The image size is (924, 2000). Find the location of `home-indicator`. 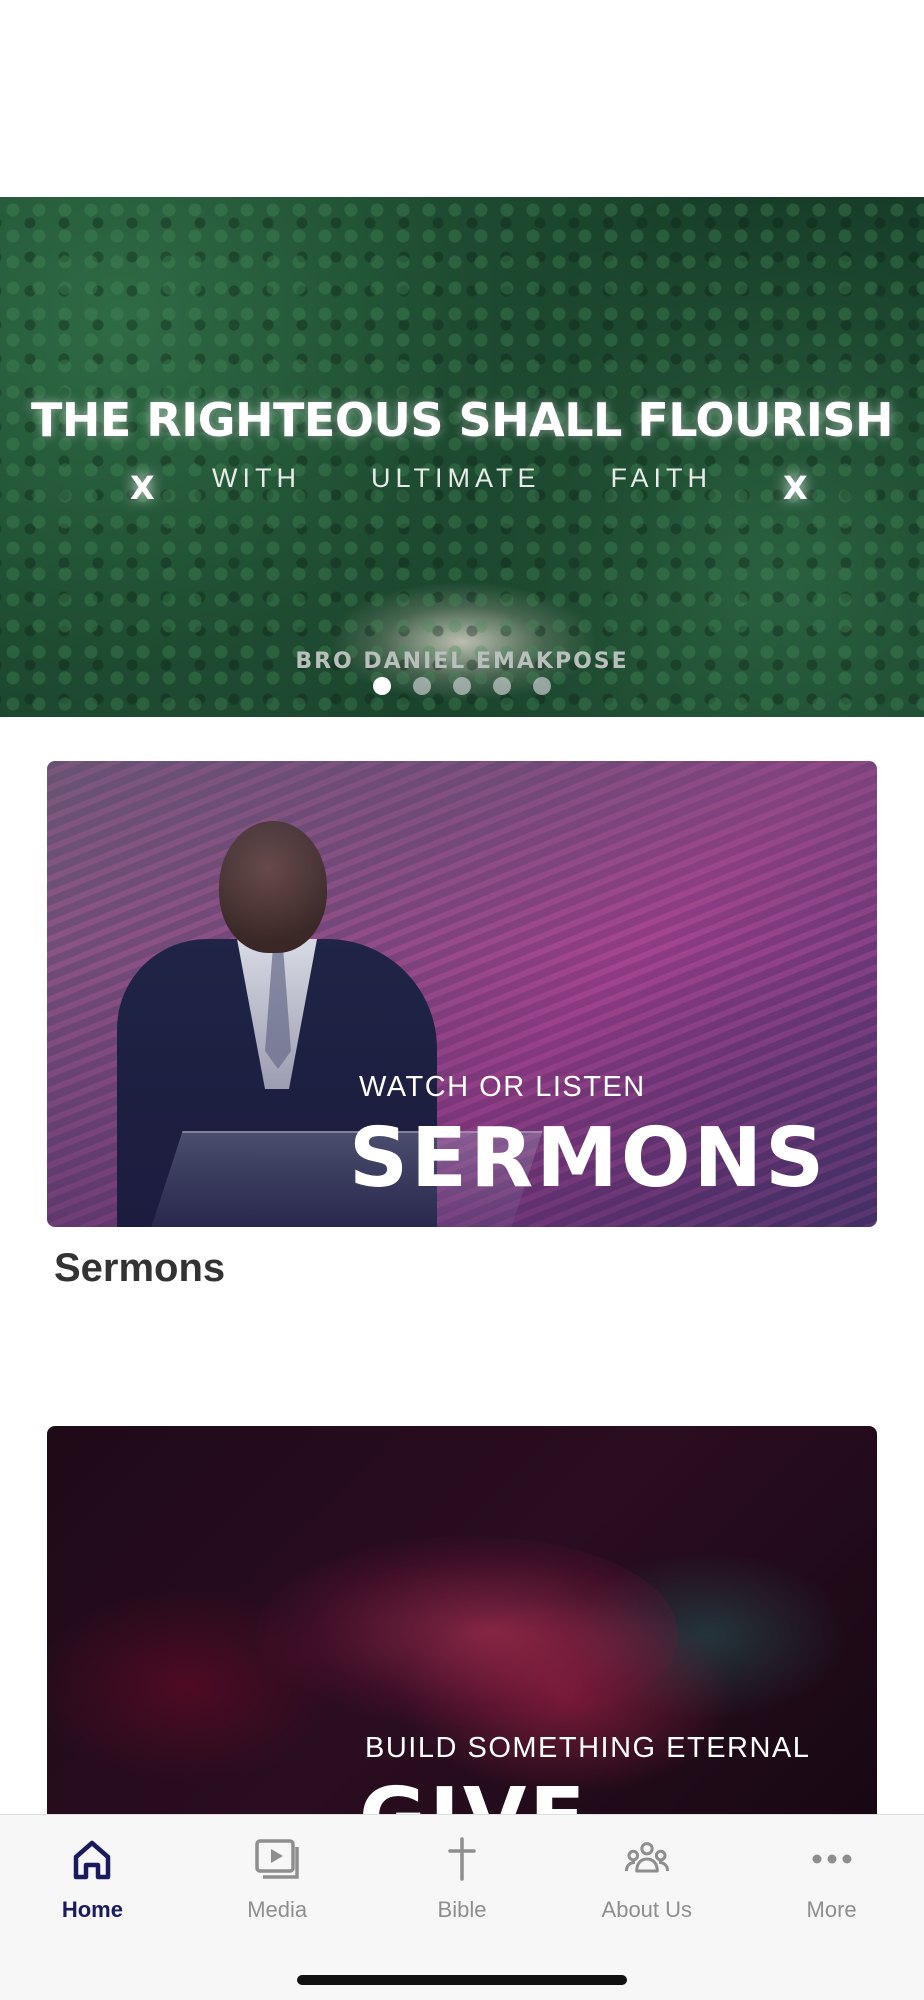

home-indicator is located at coordinates (462, 1980).